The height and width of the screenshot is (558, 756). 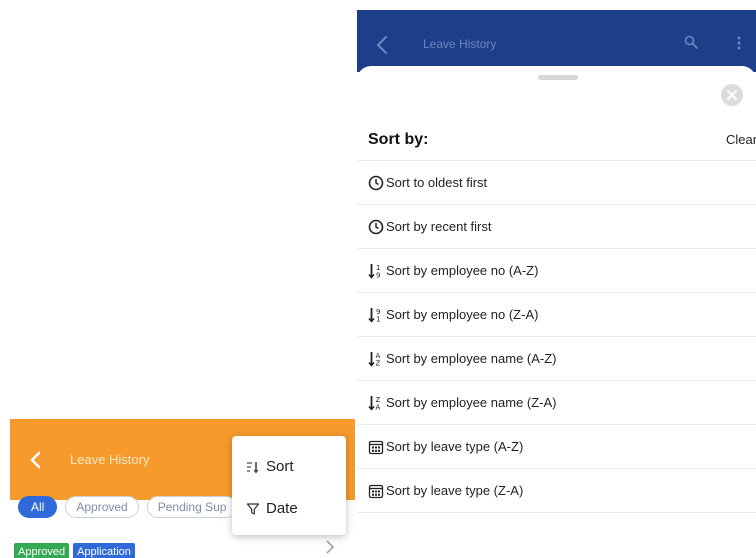 What do you see at coordinates (374, 316) in the screenshot?
I see `sort-numeric-desc-icon: 9 1` at bounding box center [374, 316].